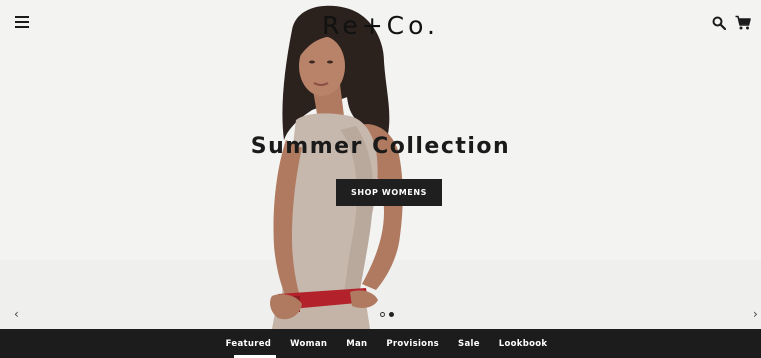 The height and width of the screenshot is (358, 761). Describe the element at coordinates (356, 344) in the screenshot. I see `nav-item-man: Man` at that location.